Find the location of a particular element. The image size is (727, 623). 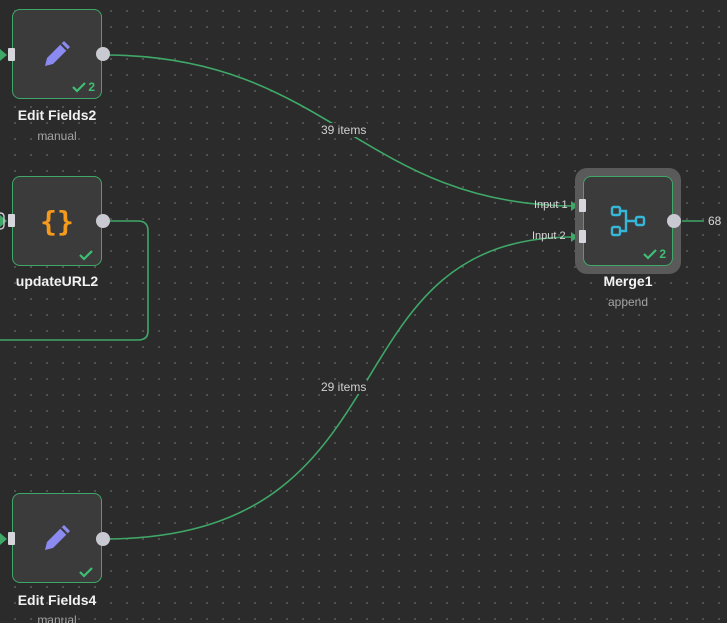

port-label-input1: Input 1 is located at coordinates (551, 205).